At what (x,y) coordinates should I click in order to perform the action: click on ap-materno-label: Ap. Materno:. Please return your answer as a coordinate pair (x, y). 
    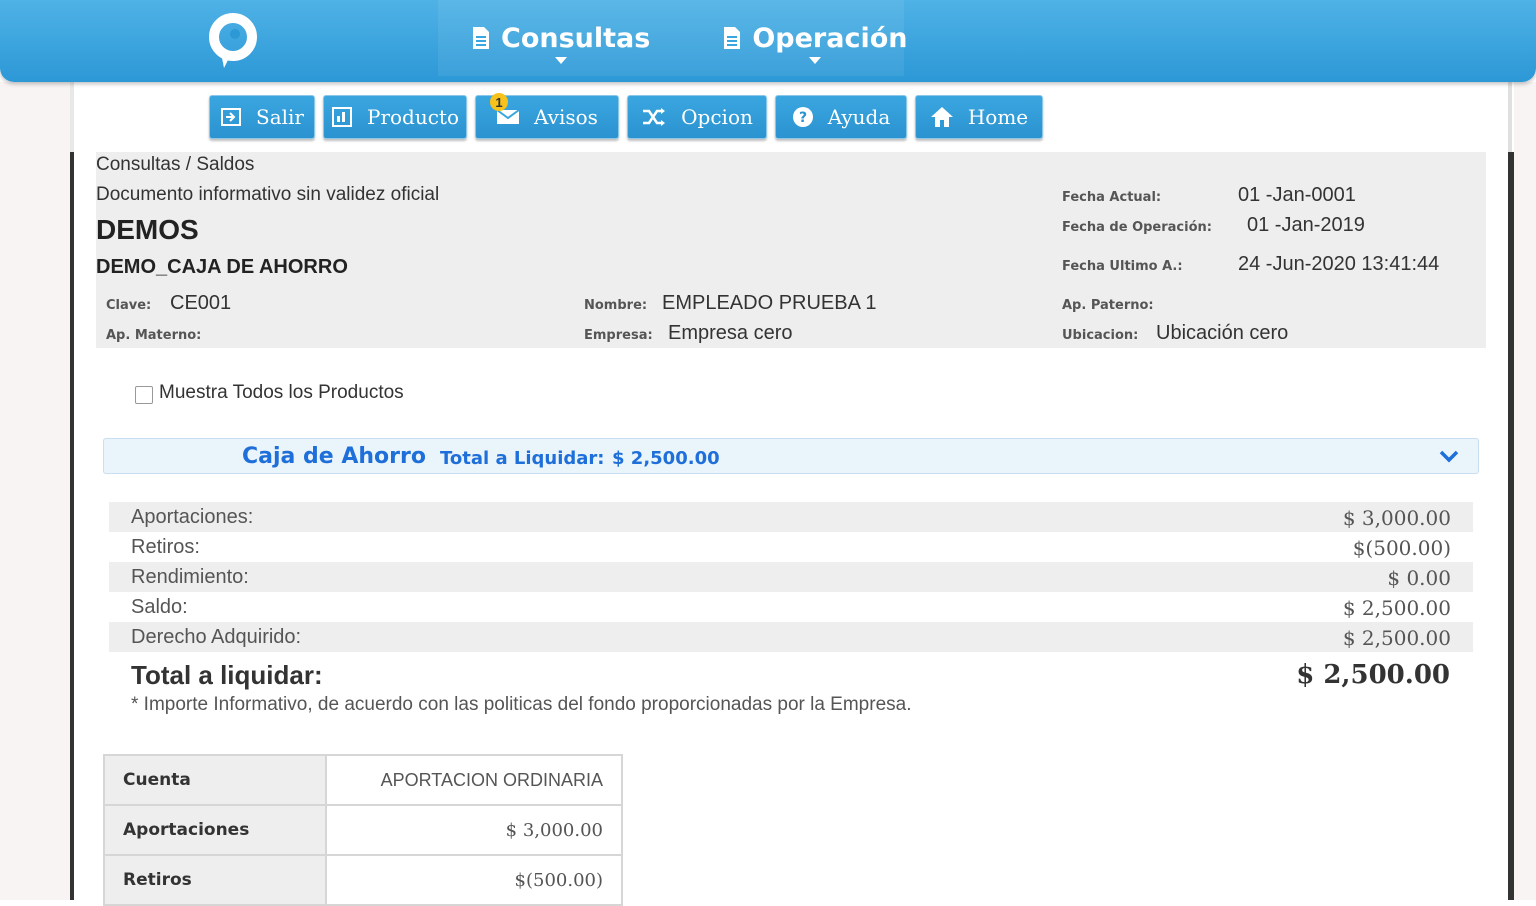
    Looking at the image, I should click on (154, 335).